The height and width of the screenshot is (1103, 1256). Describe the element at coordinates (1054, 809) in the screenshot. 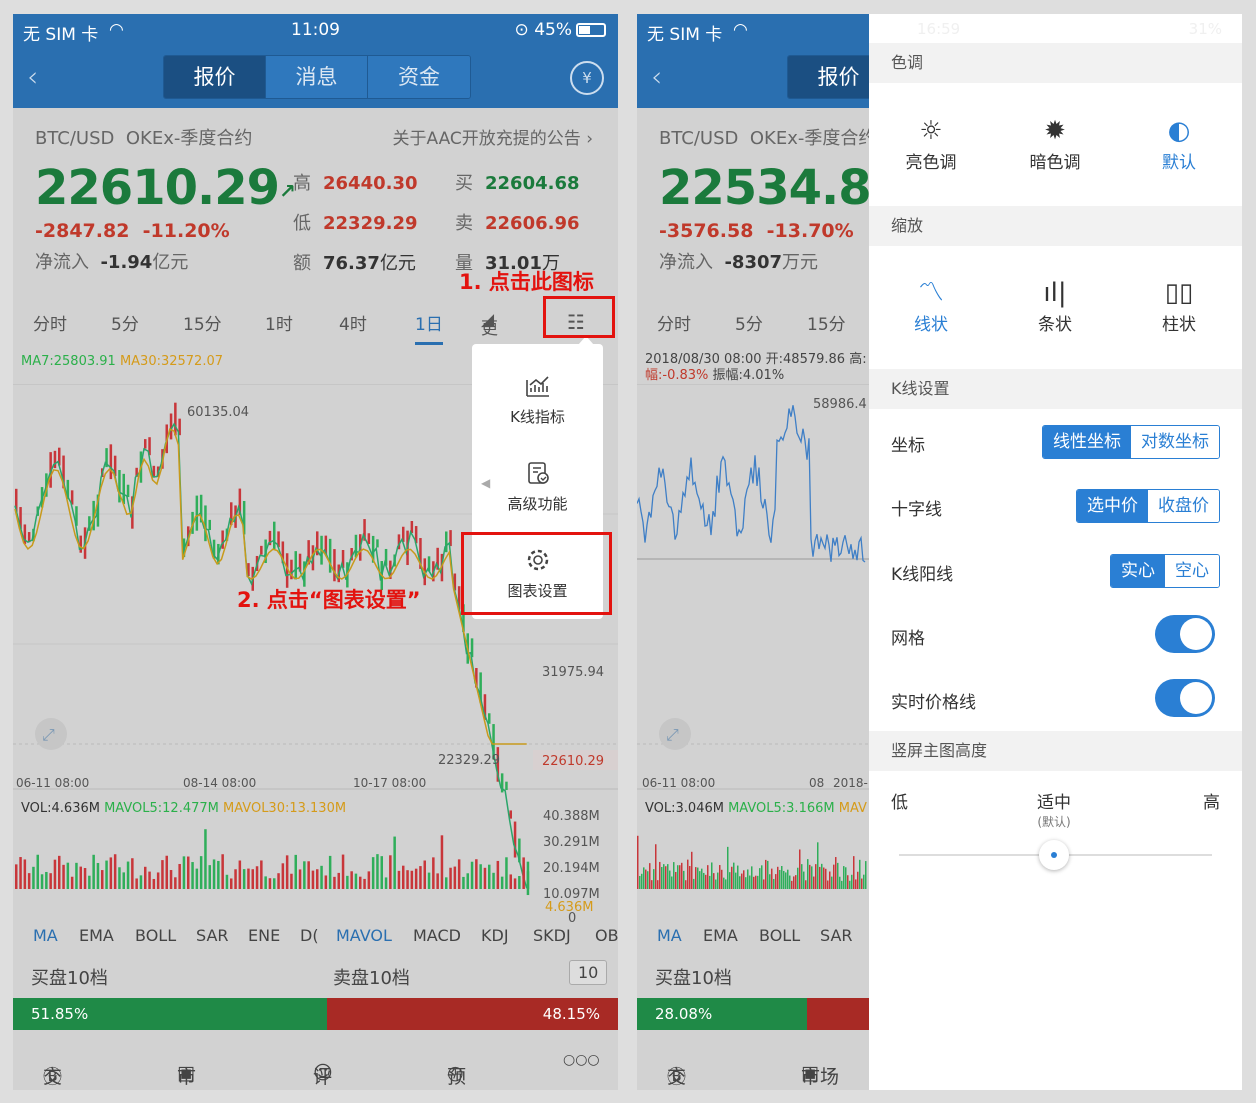

I see `height-mid: 适中 (默认)` at that location.